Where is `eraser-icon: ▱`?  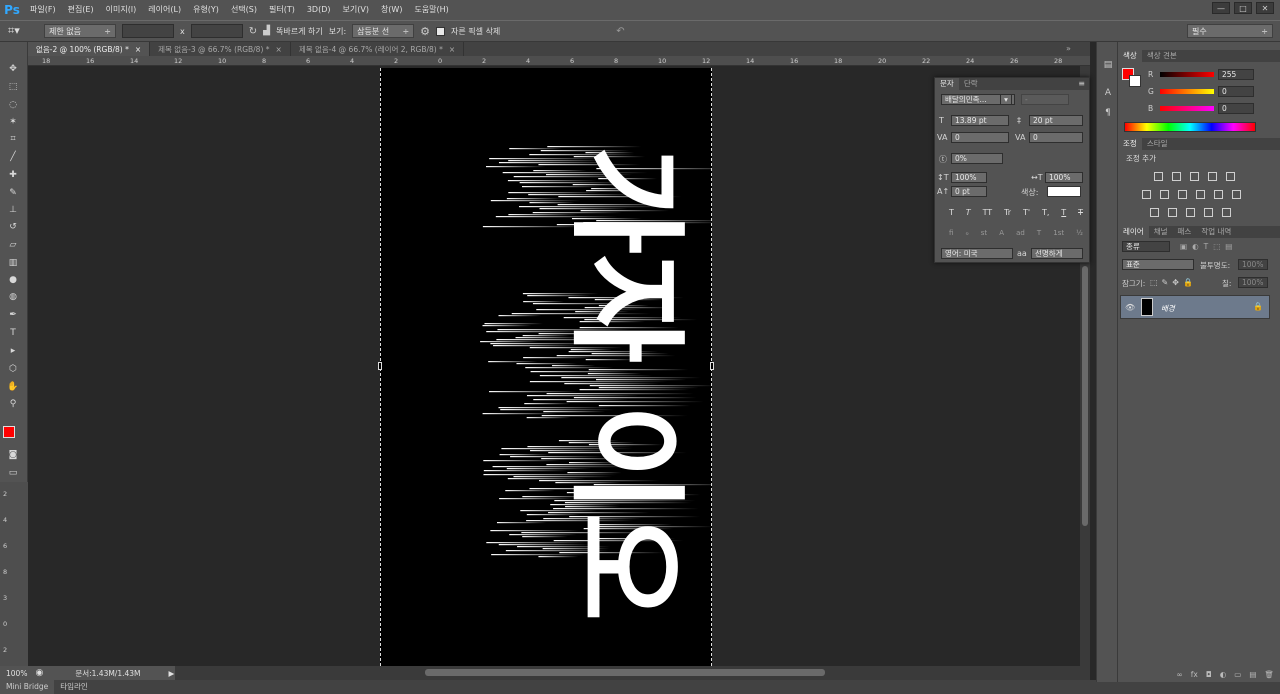 eraser-icon: ▱ is located at coordinates (13, 245).